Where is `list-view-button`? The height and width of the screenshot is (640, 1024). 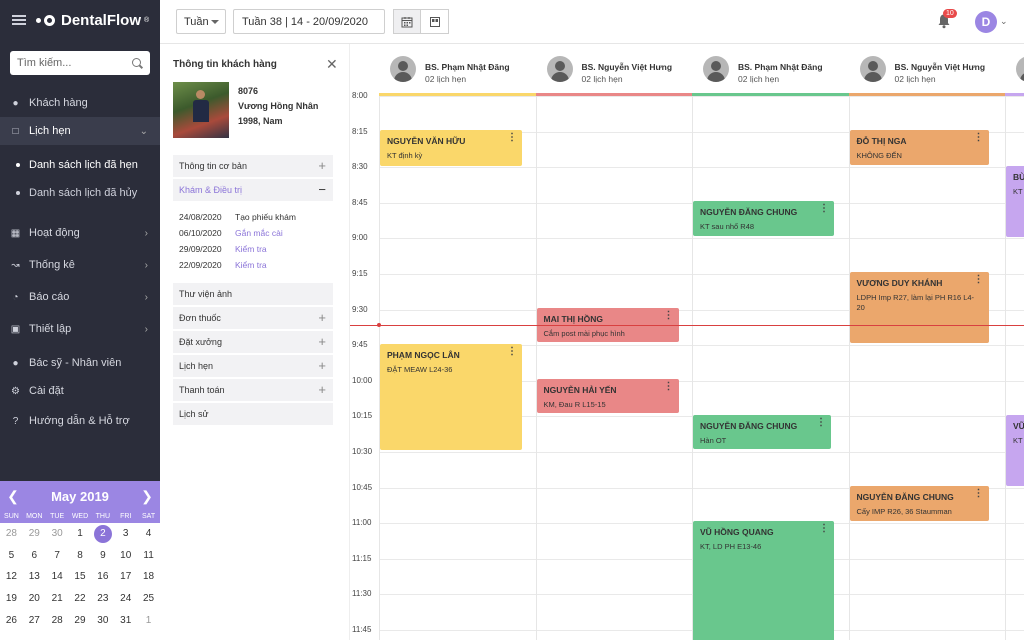
list-view-button is located at coordinates (435, 21).